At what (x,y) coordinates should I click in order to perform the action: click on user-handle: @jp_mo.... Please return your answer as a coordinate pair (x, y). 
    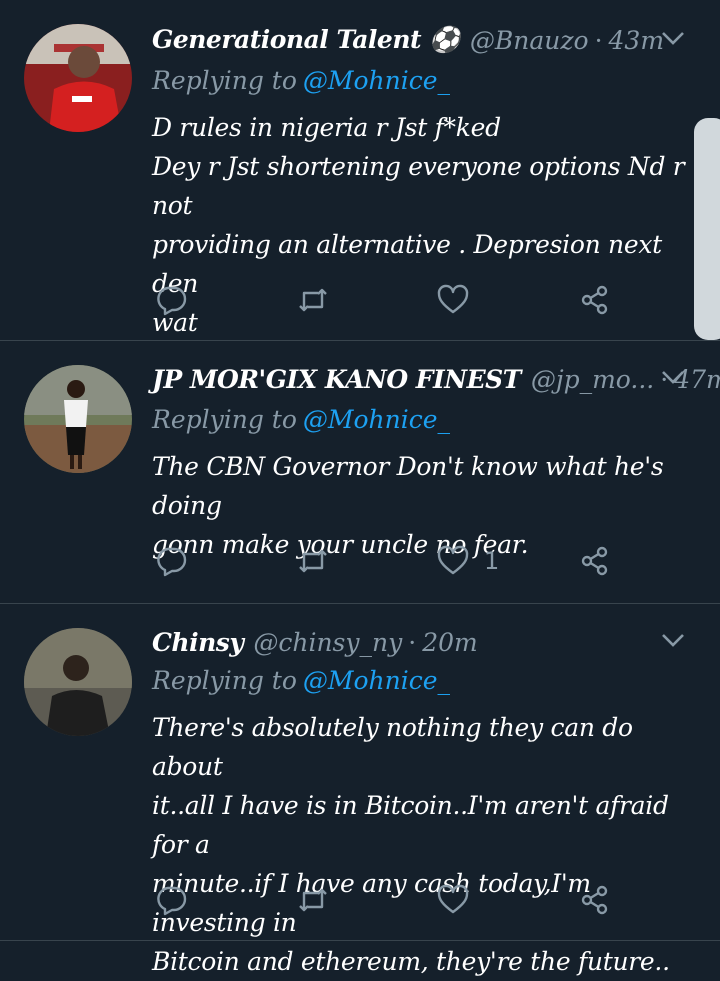
    Looking at the image, I should click on (592, 379).